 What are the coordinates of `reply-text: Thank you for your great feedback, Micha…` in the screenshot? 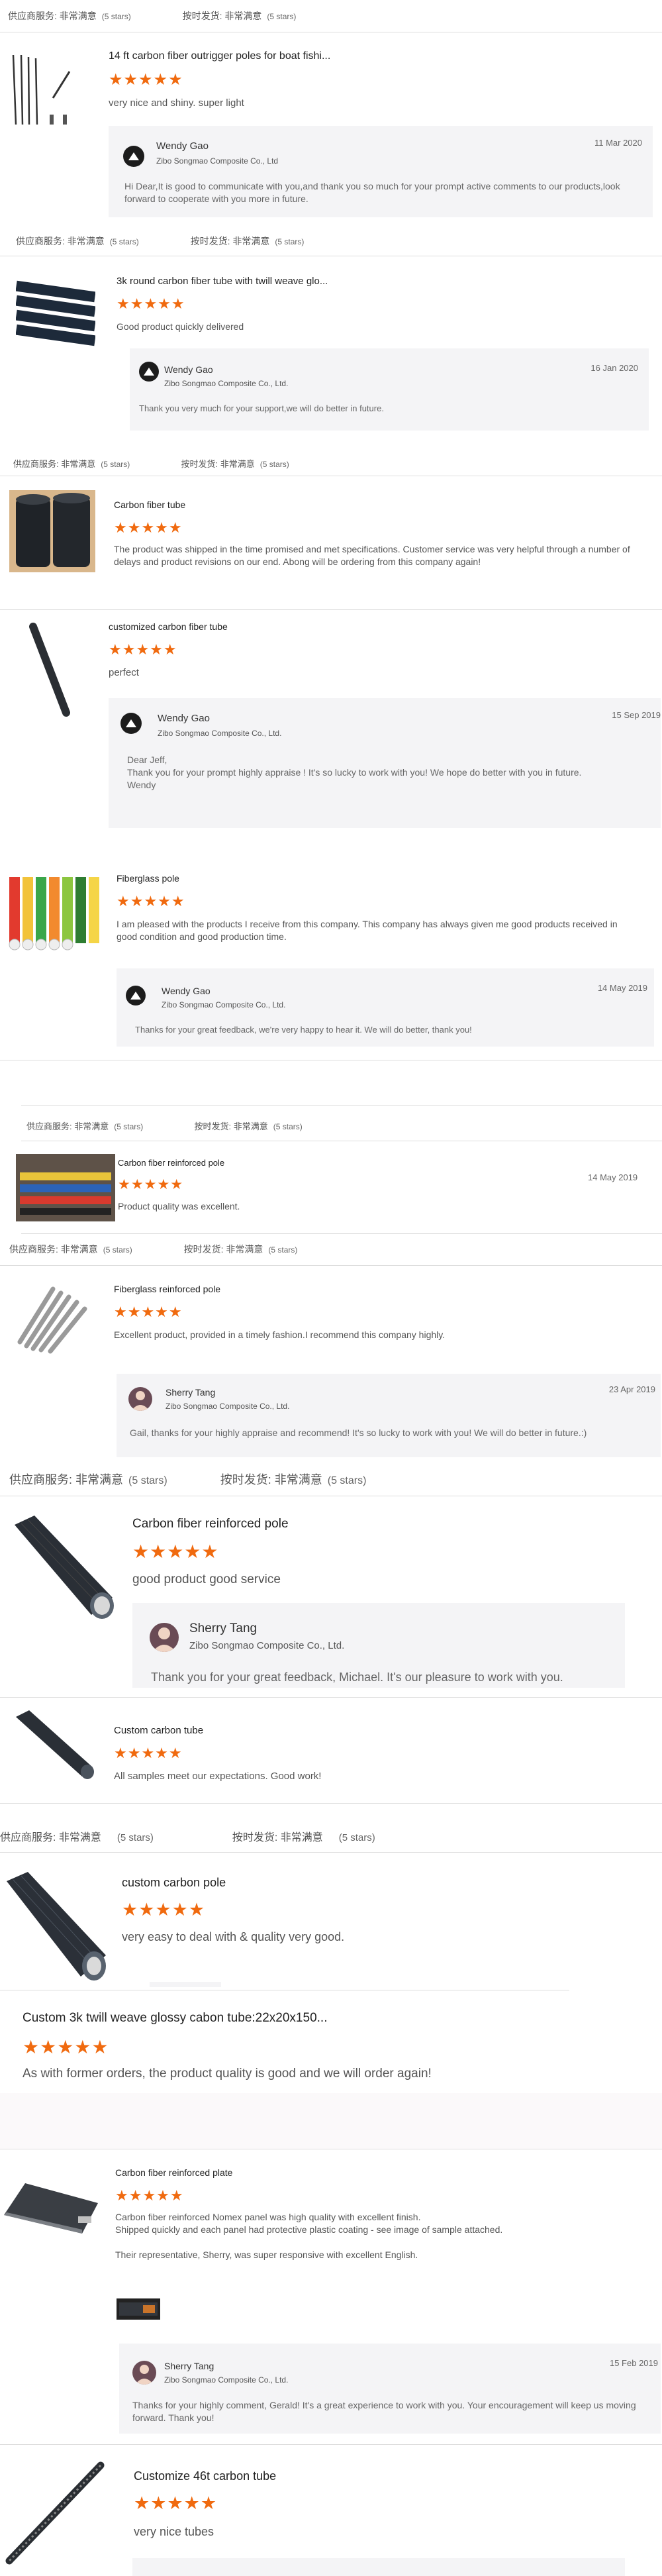 It's located at (357, 1677).